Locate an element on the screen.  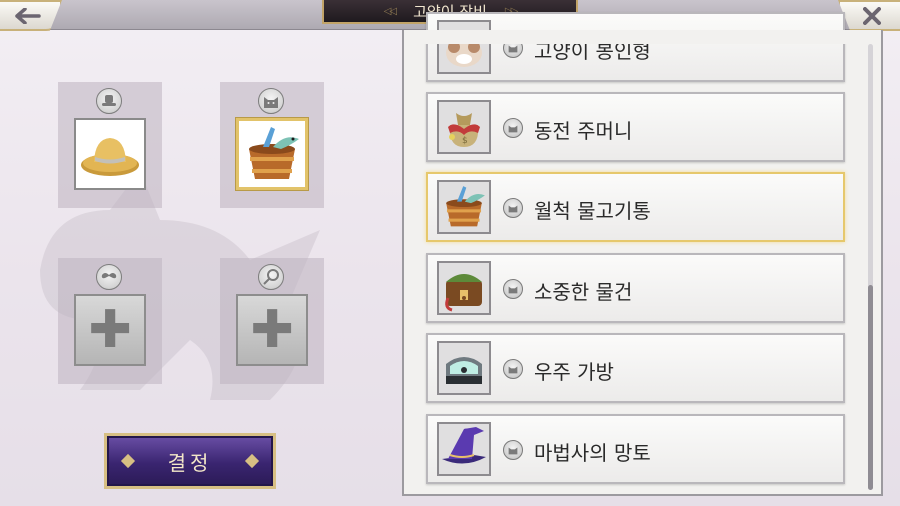
space-bag-icon is located at coordinates (464, 370).